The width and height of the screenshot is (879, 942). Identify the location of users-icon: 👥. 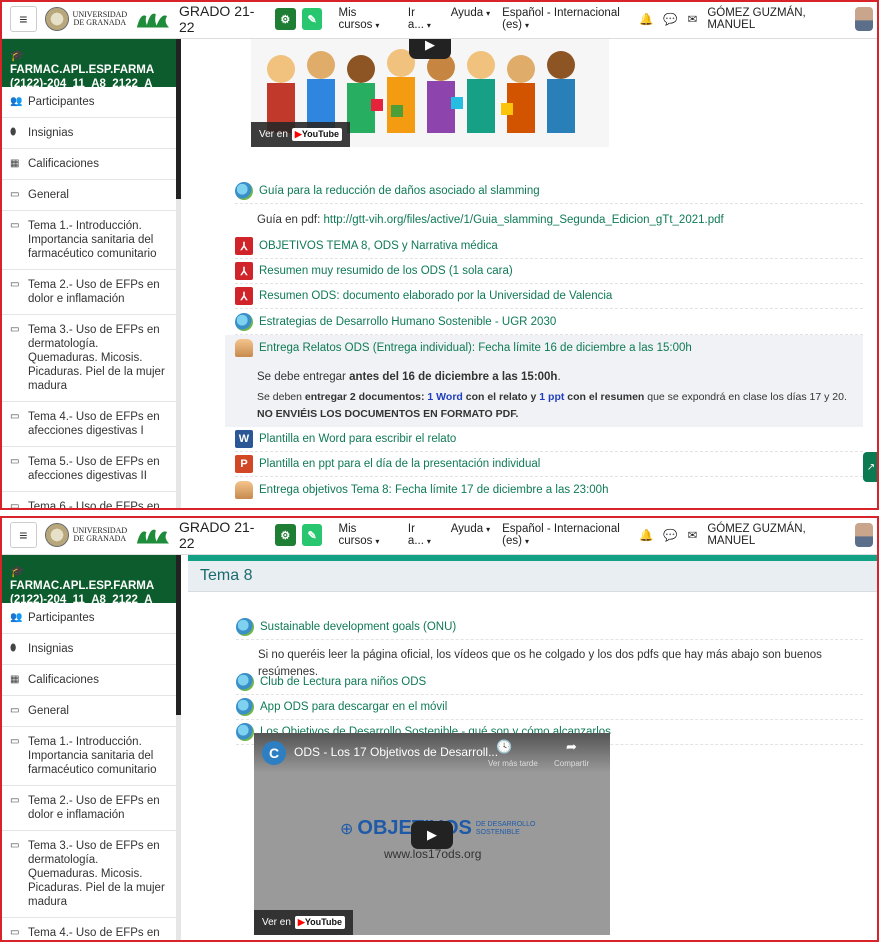
(16, 617).